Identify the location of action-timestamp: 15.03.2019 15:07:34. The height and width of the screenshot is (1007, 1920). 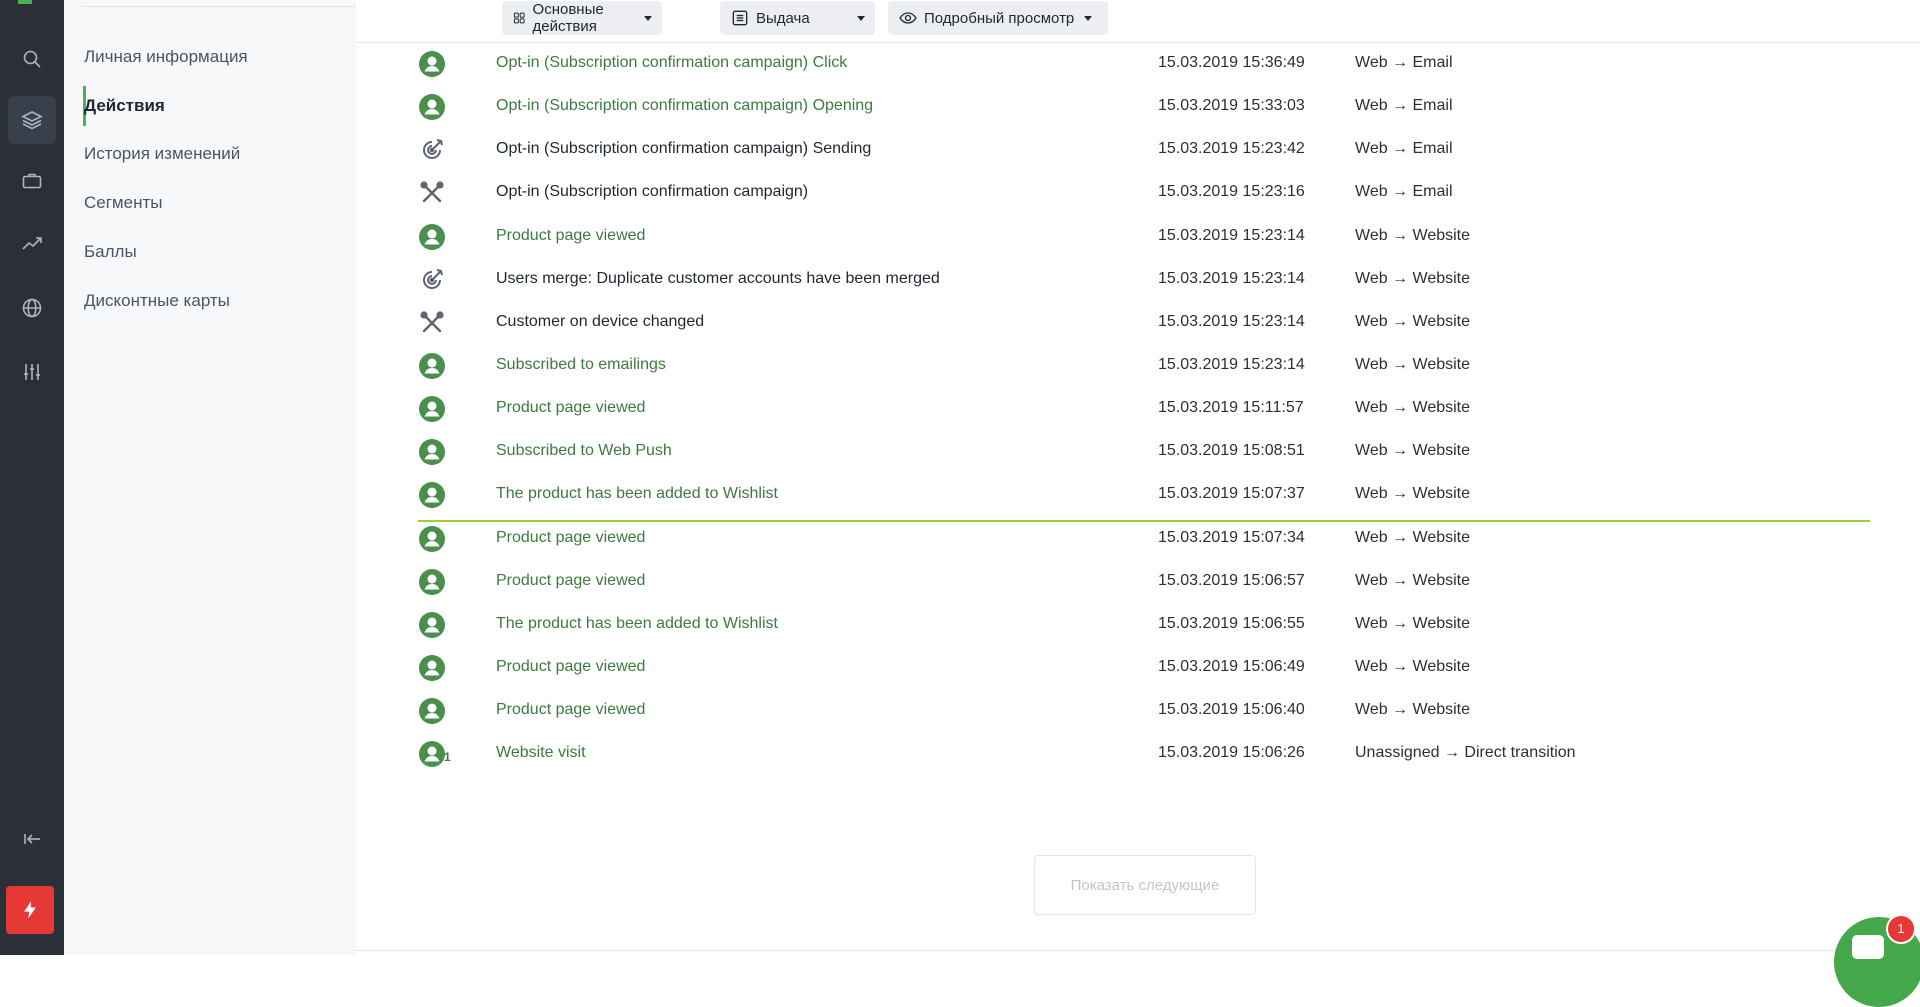
(1231, 537).